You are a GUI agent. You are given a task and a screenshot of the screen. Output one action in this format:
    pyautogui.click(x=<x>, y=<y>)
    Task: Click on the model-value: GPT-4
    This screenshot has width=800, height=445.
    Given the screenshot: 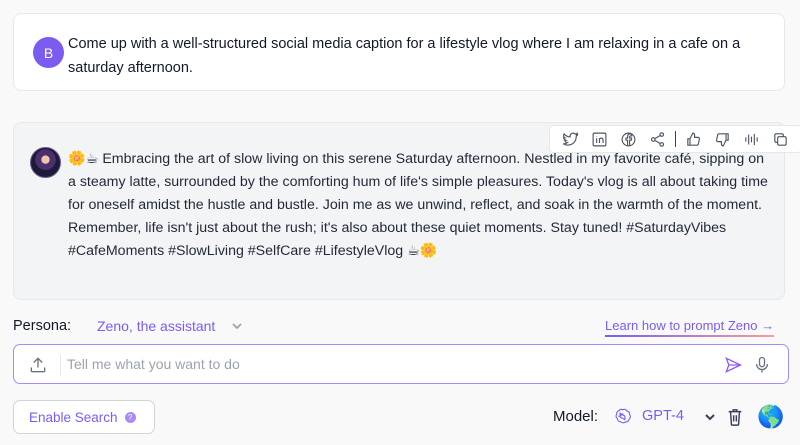 What is the action you would take?
    pyautogui.click(x=663, y=416)
    